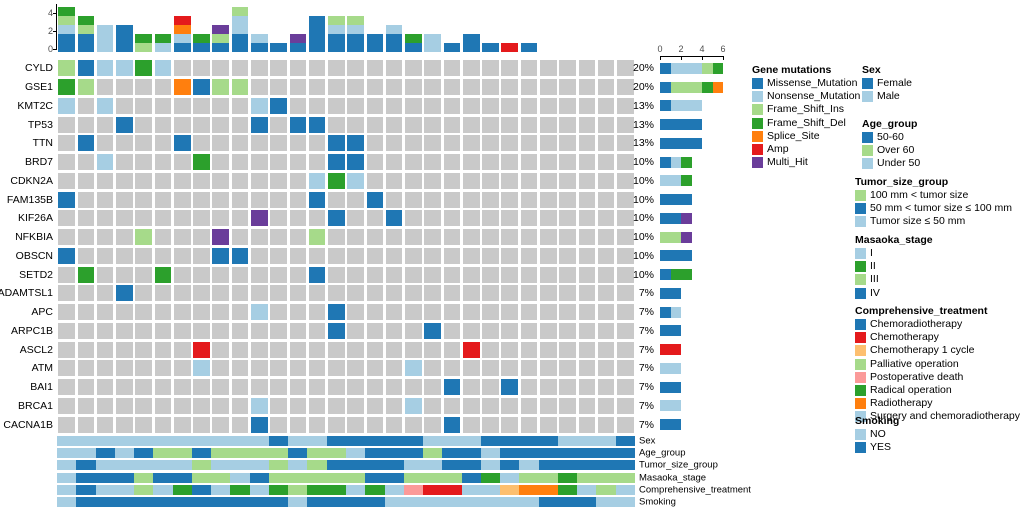 The width and height of the screenshot is (1024, 512). I want to click on legend-label: Nonsense_Mutation, so click(814, 96).